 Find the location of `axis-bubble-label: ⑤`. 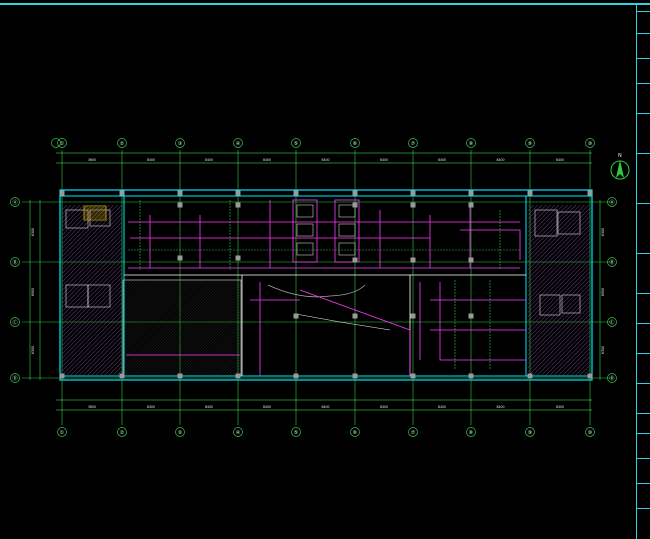

axis-bubble-label: ⑤ is located at coordinates (296, 433).